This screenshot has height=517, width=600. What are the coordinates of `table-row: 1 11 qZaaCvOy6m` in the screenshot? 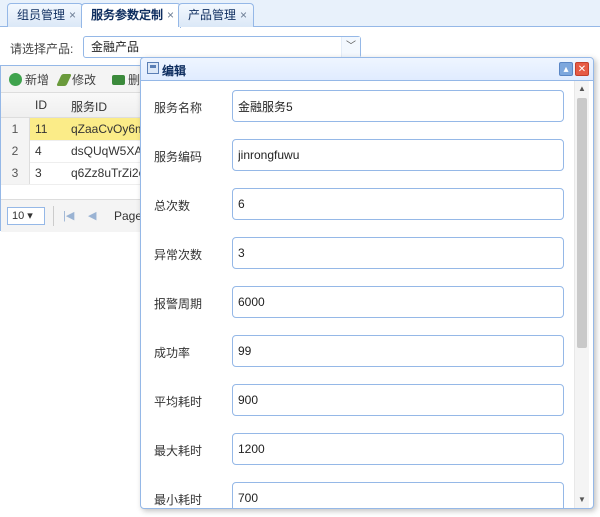 It's located at (73, 129).